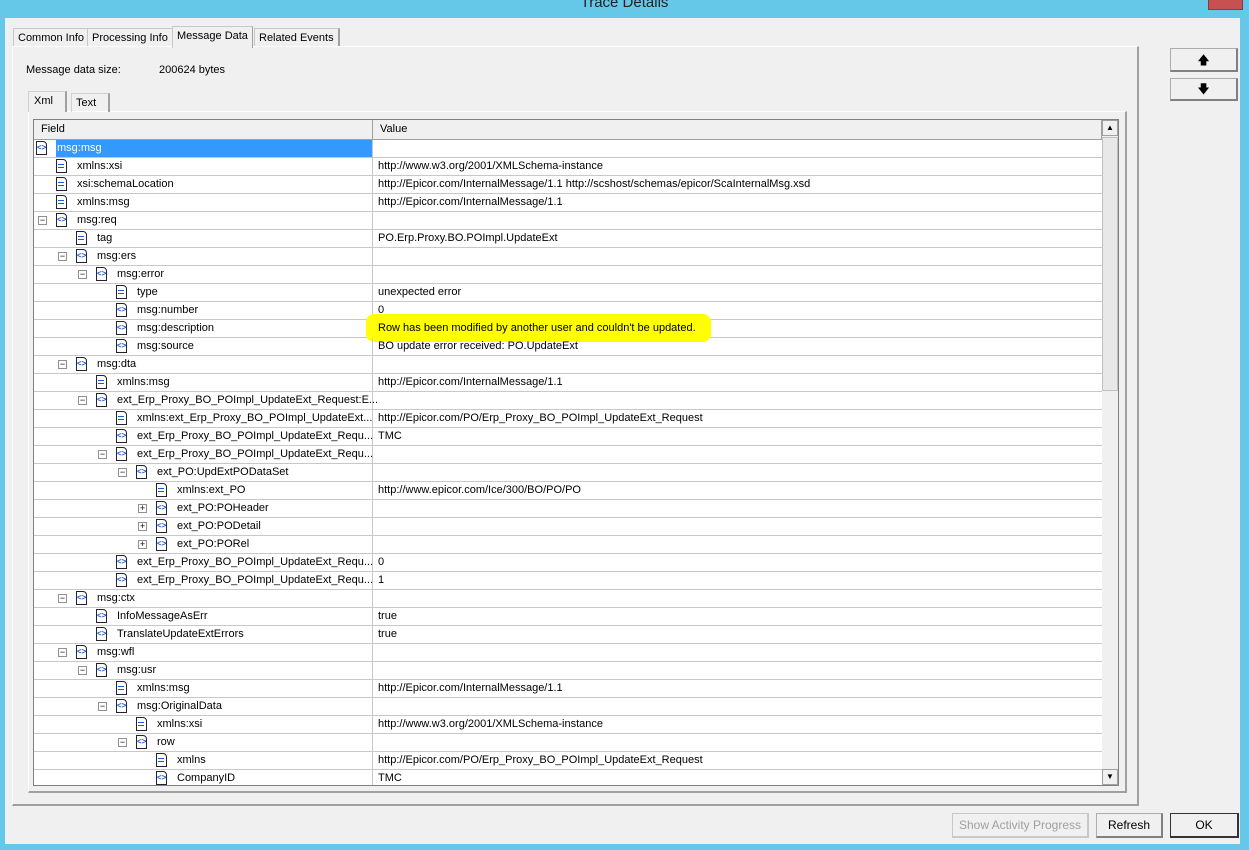  What do you see at coordinates (568, 275) in the screenshot?
I see `table-row: − <> msg:error` at bounding box center [568, 275].